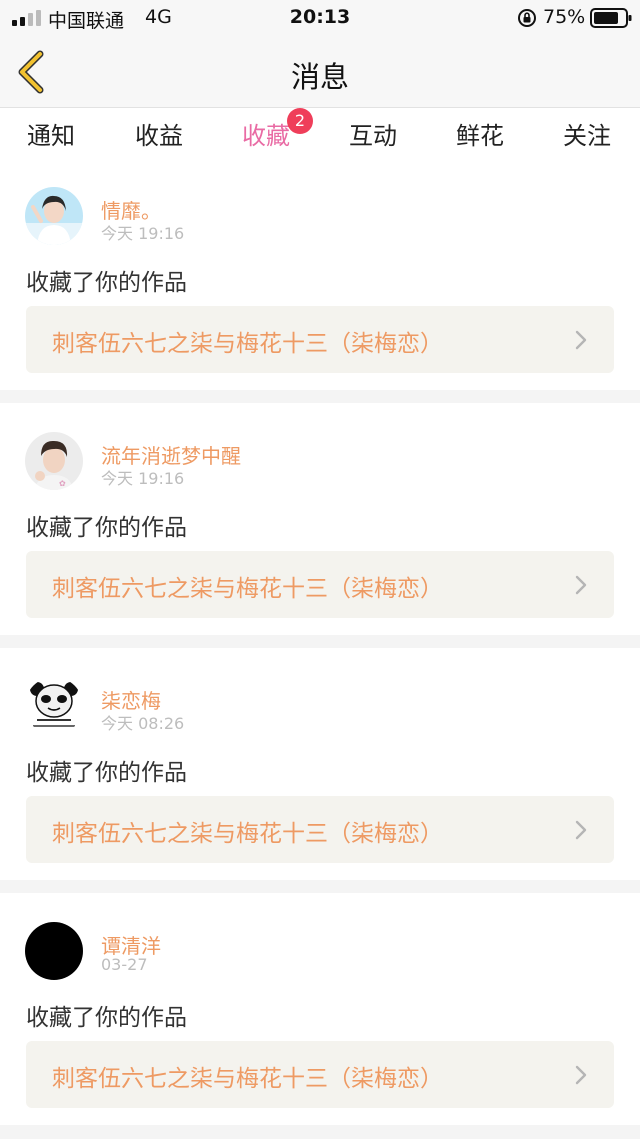 This screenshot has height=1139, width=640. I want to click on tab-label: 关注, so click(587, 136).